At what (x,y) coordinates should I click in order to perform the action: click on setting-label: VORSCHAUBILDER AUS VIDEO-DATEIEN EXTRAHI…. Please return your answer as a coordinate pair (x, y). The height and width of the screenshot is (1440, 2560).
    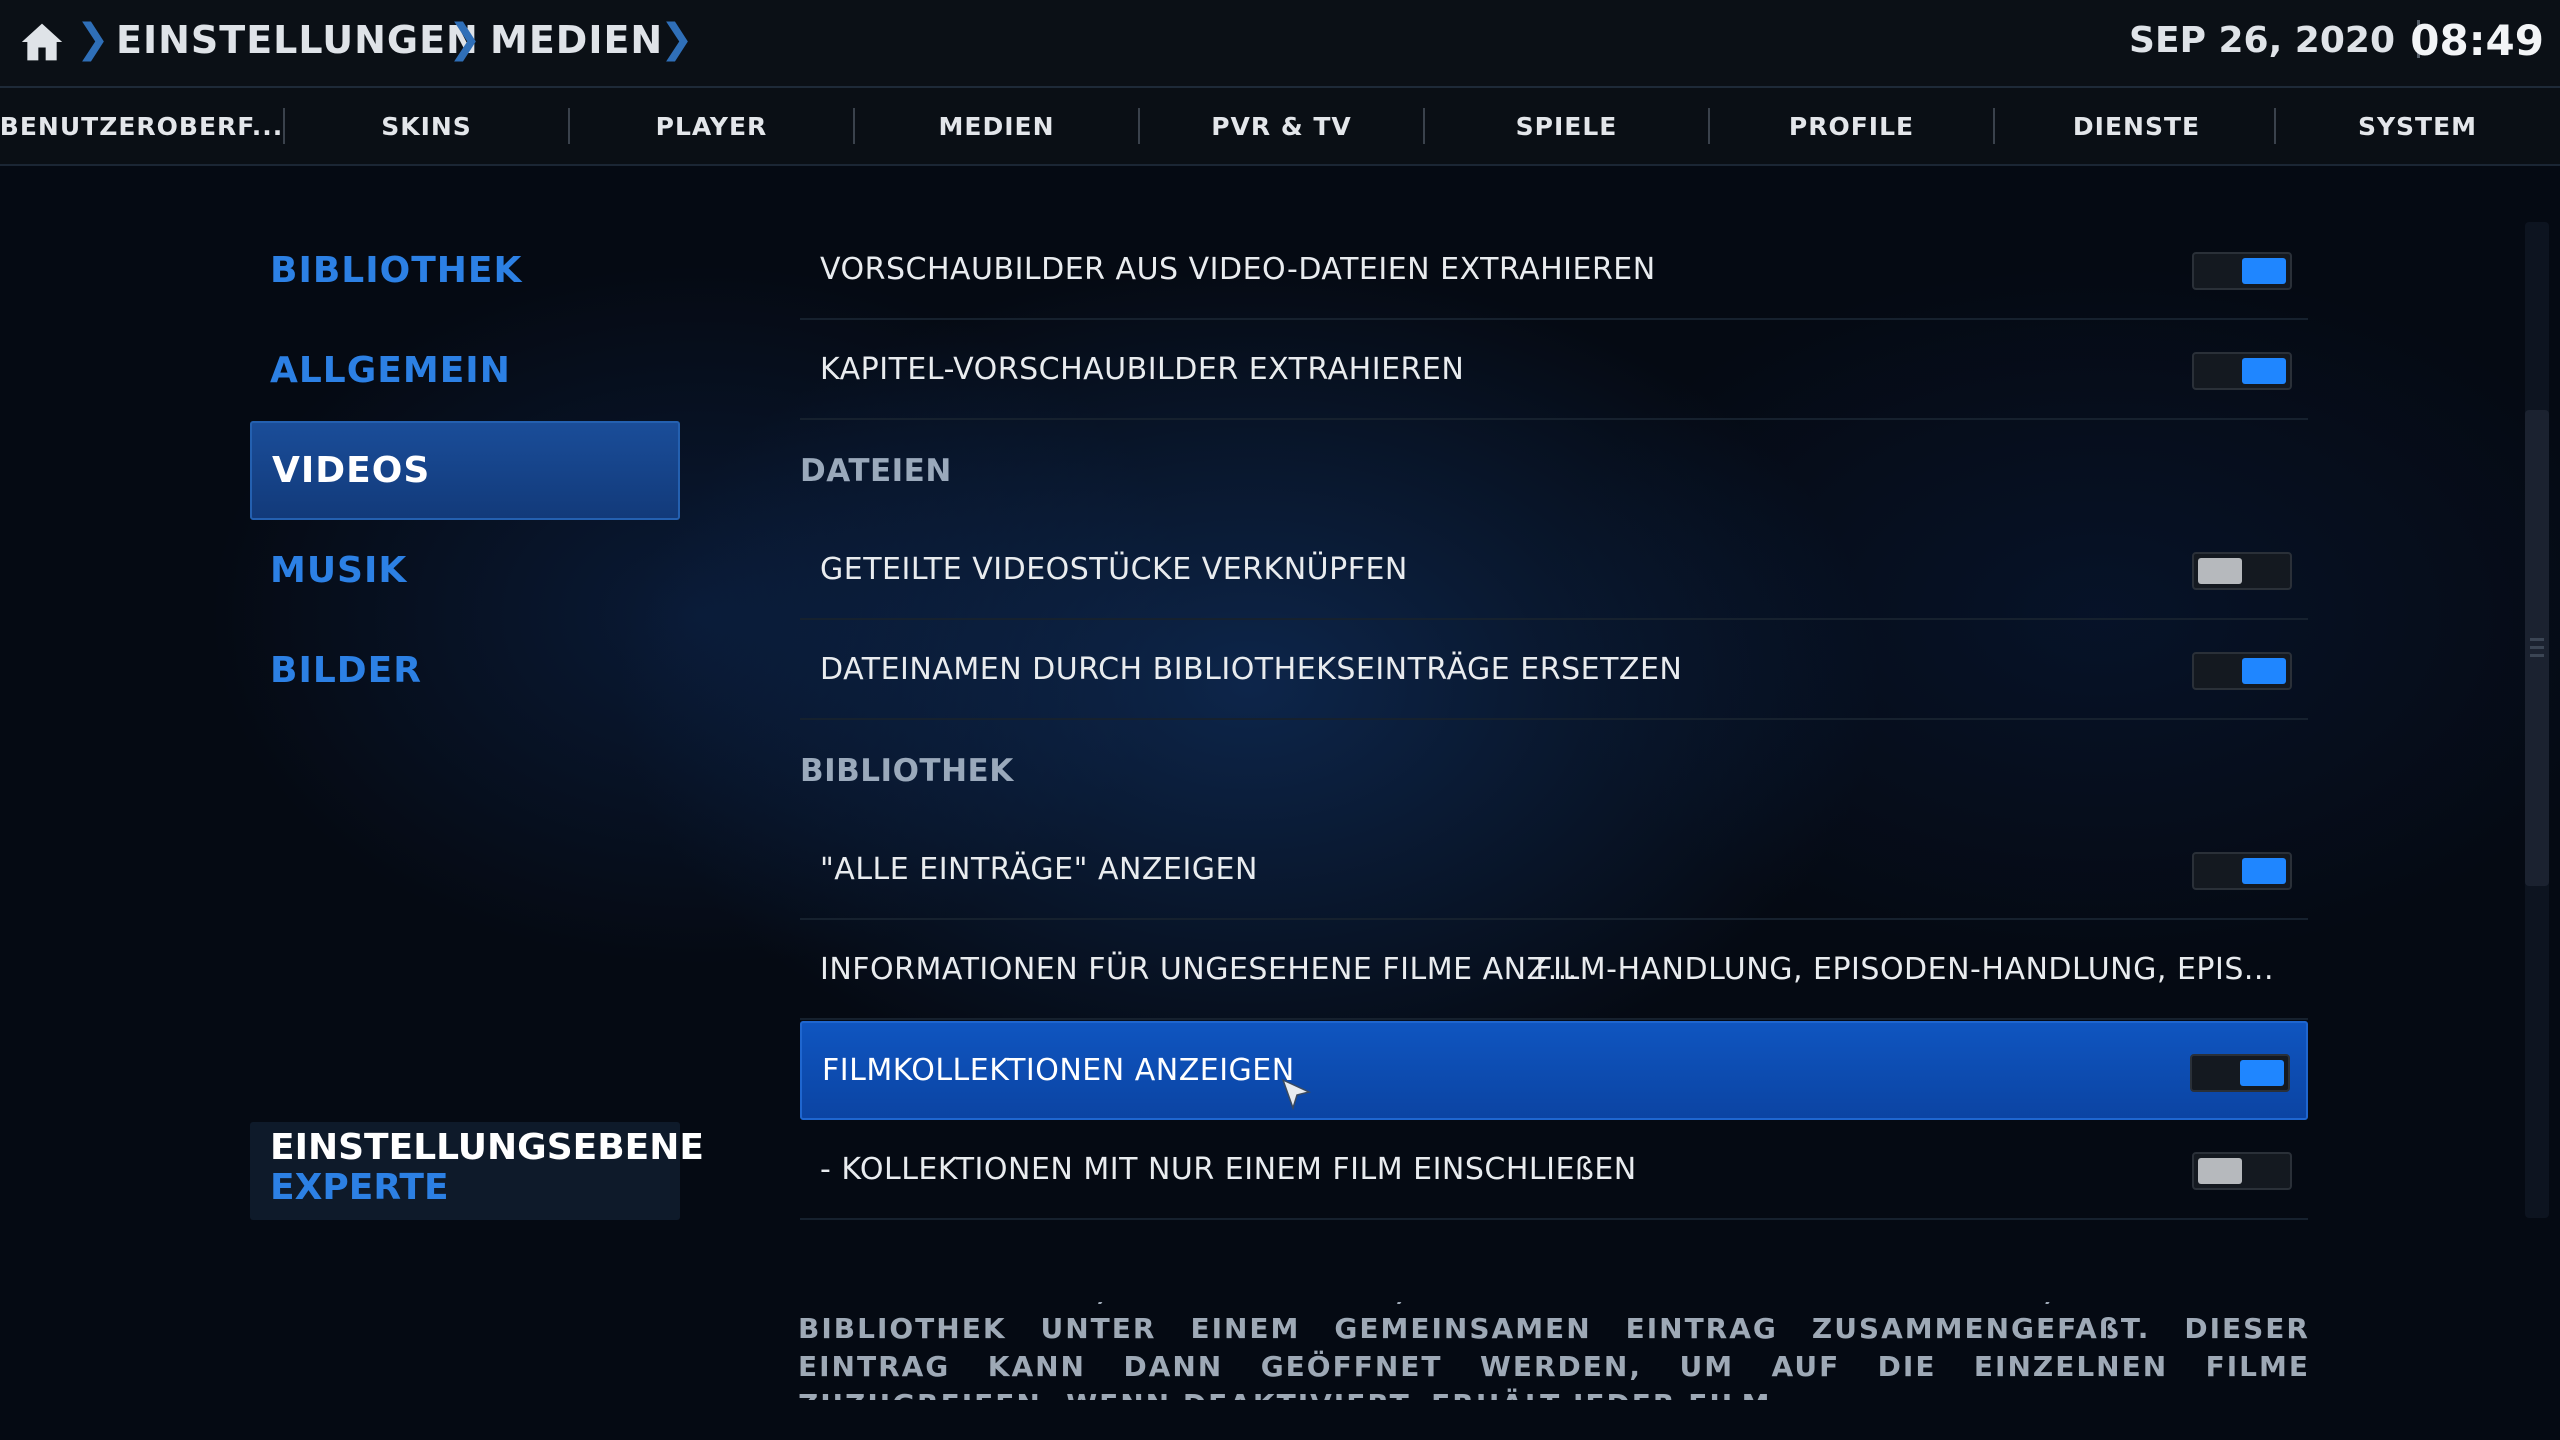
    Looking at the image, I should click on (1238, 269).